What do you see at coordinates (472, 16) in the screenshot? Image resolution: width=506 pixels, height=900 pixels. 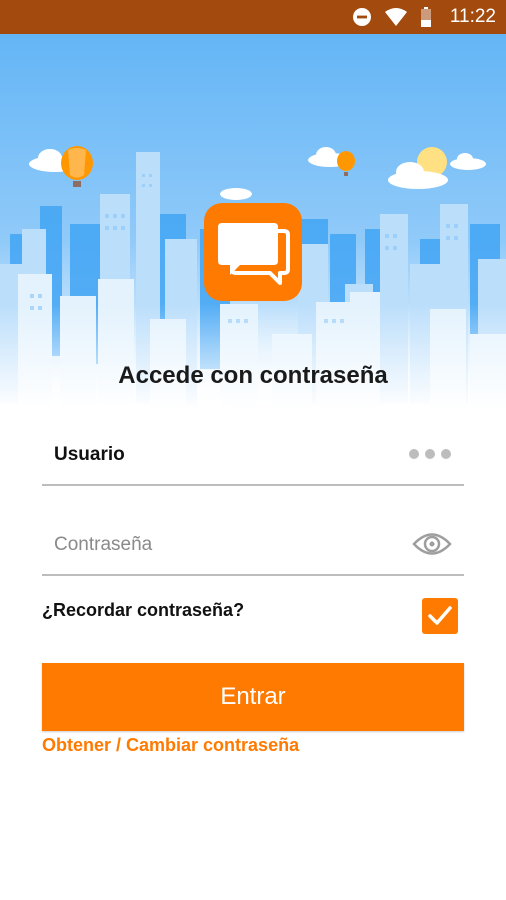 I see `status-time: 11:22` at bounding box center [472, 16].